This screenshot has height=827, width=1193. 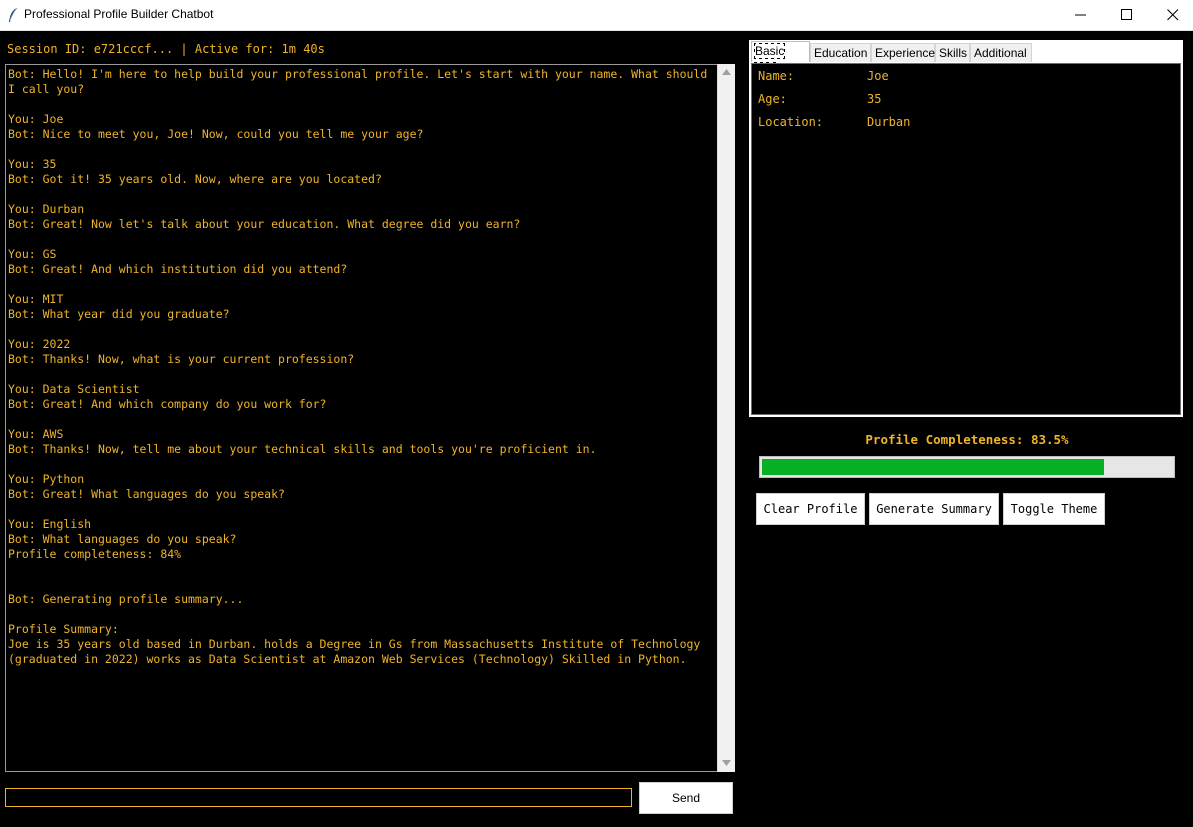 I want to click on info-value: Joe, so click(x=878, y=76).